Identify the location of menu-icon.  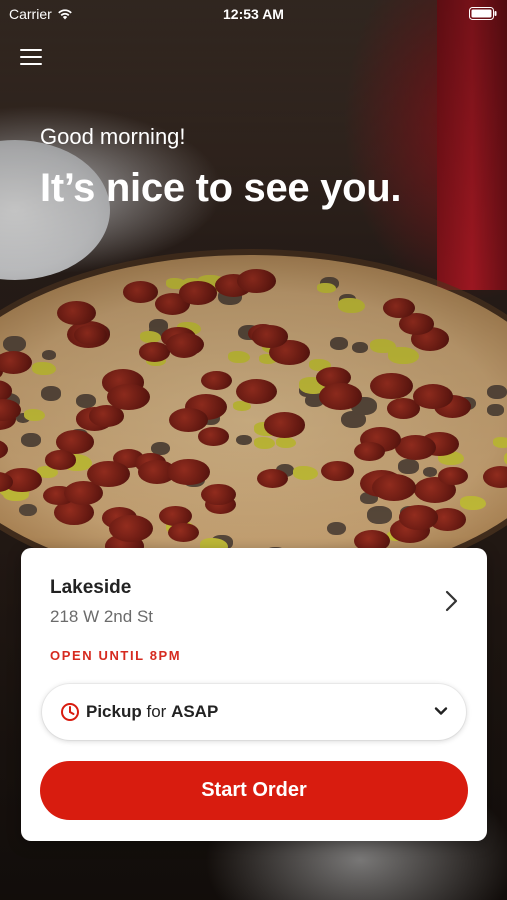
(31, 58).